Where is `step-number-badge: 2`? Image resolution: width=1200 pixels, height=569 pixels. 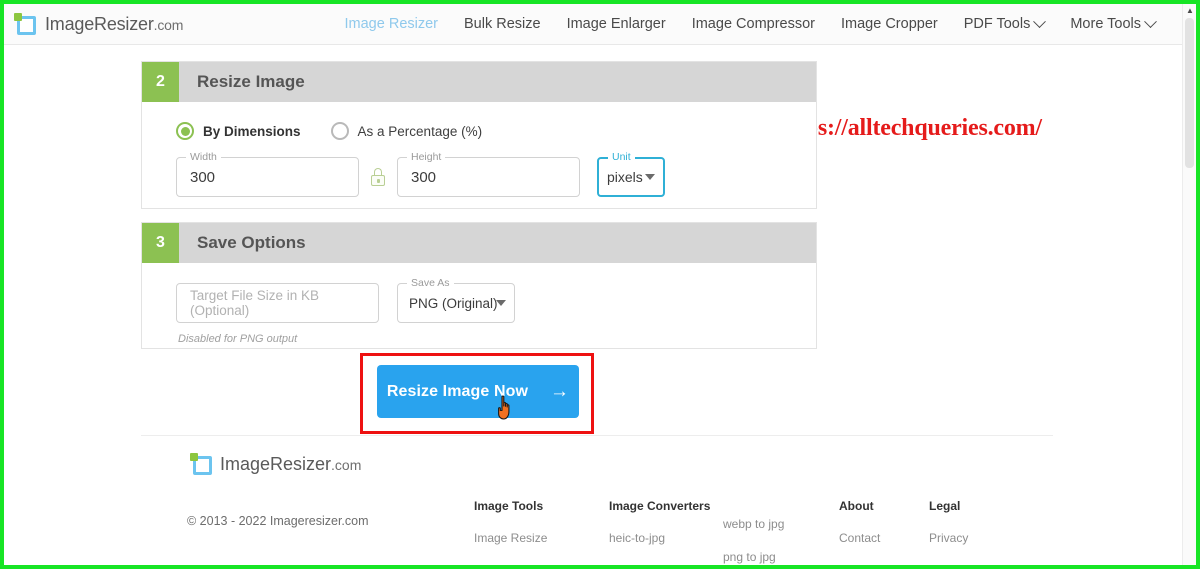
step-number-badge: 2 is located at coordinates (160, 82).